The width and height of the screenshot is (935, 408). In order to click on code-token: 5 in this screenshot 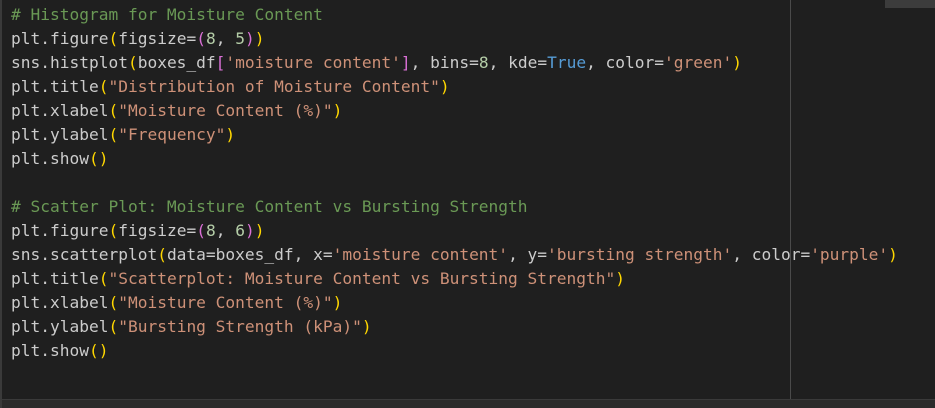, I will do `click(240, 38)`.